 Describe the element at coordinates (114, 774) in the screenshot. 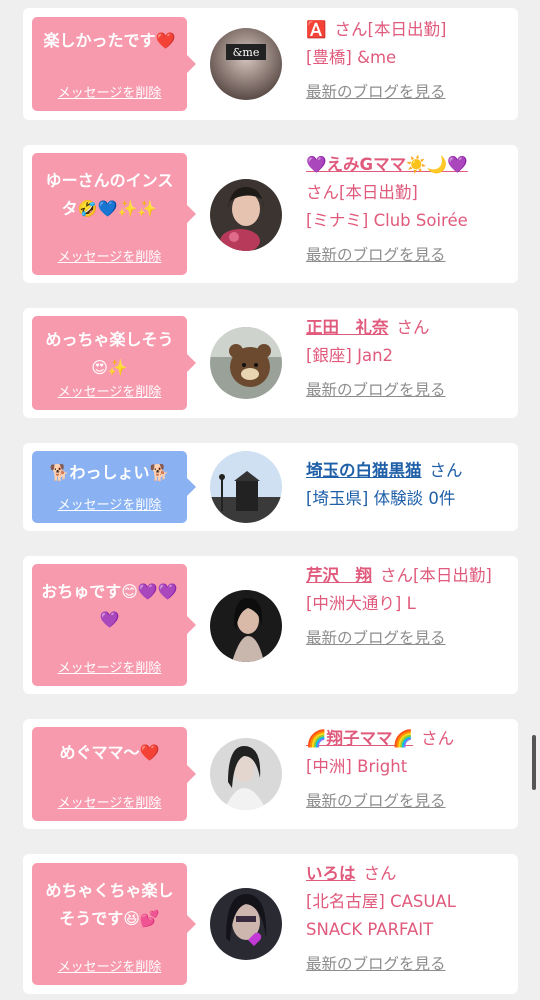

I see `message-bubble: めぐママ〜❤️ メッセージを削除` at that location.